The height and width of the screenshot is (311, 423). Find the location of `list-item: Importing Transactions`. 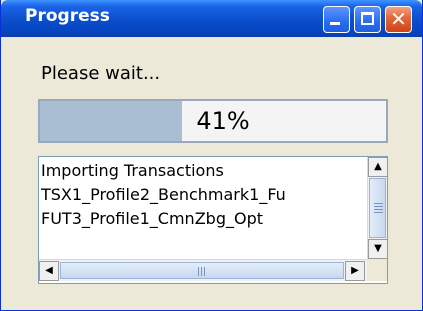

list-item: Importing Transactions is located at coordinates (201, 171).